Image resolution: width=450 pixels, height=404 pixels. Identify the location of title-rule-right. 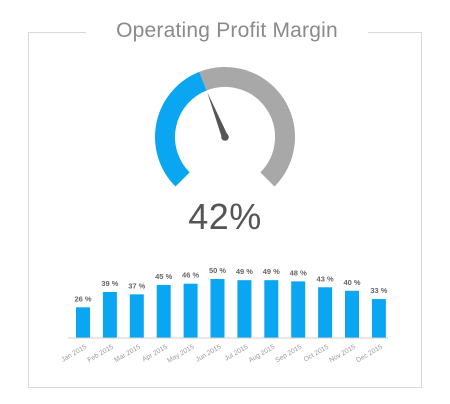
(395, 32).